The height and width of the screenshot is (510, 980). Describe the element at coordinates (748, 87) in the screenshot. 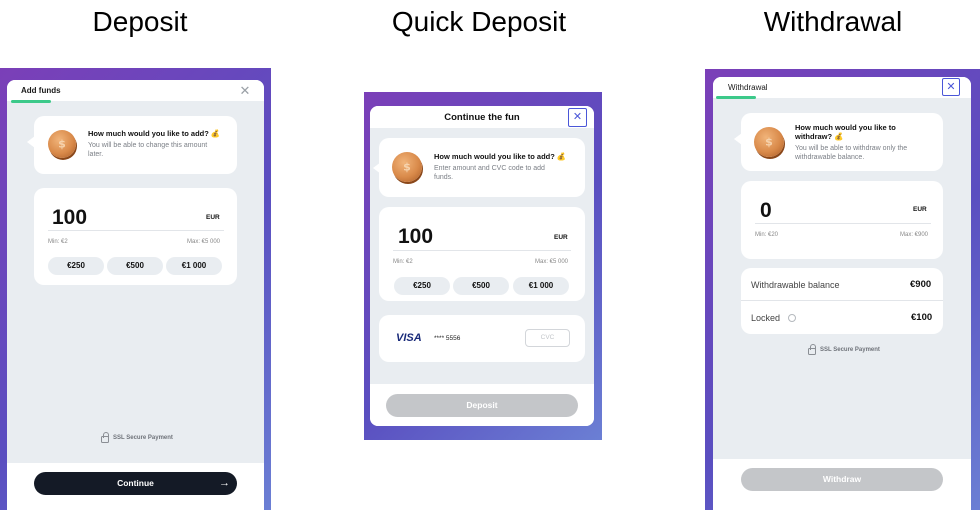

I see `tab-withdrawal: Withdrawal` at that location.